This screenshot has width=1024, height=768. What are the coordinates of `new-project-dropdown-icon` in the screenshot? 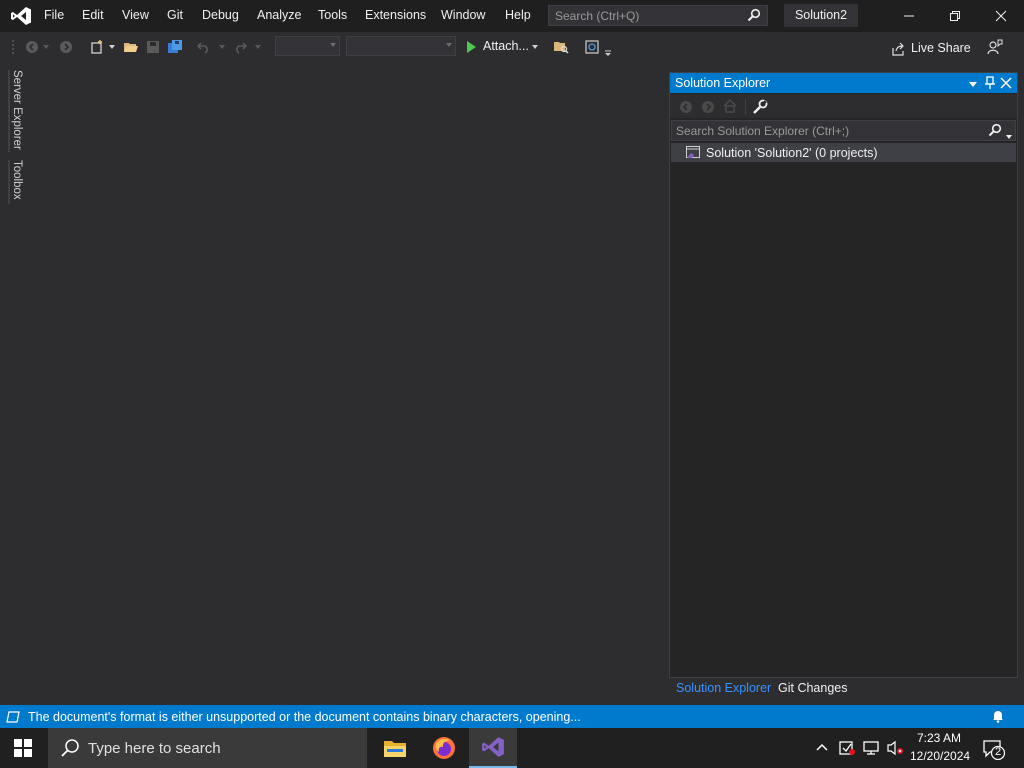 It's located at (112, 47).